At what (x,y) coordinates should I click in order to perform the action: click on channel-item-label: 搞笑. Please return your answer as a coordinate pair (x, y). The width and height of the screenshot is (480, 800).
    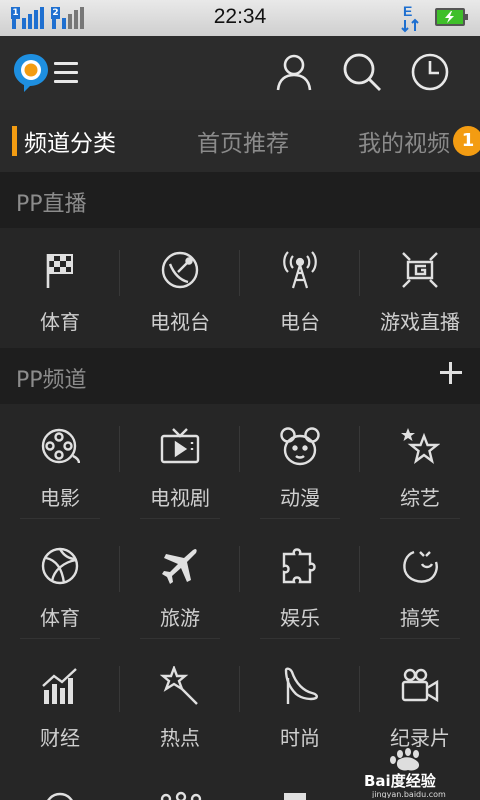
    Looking at the image, I should click on (420, 618).